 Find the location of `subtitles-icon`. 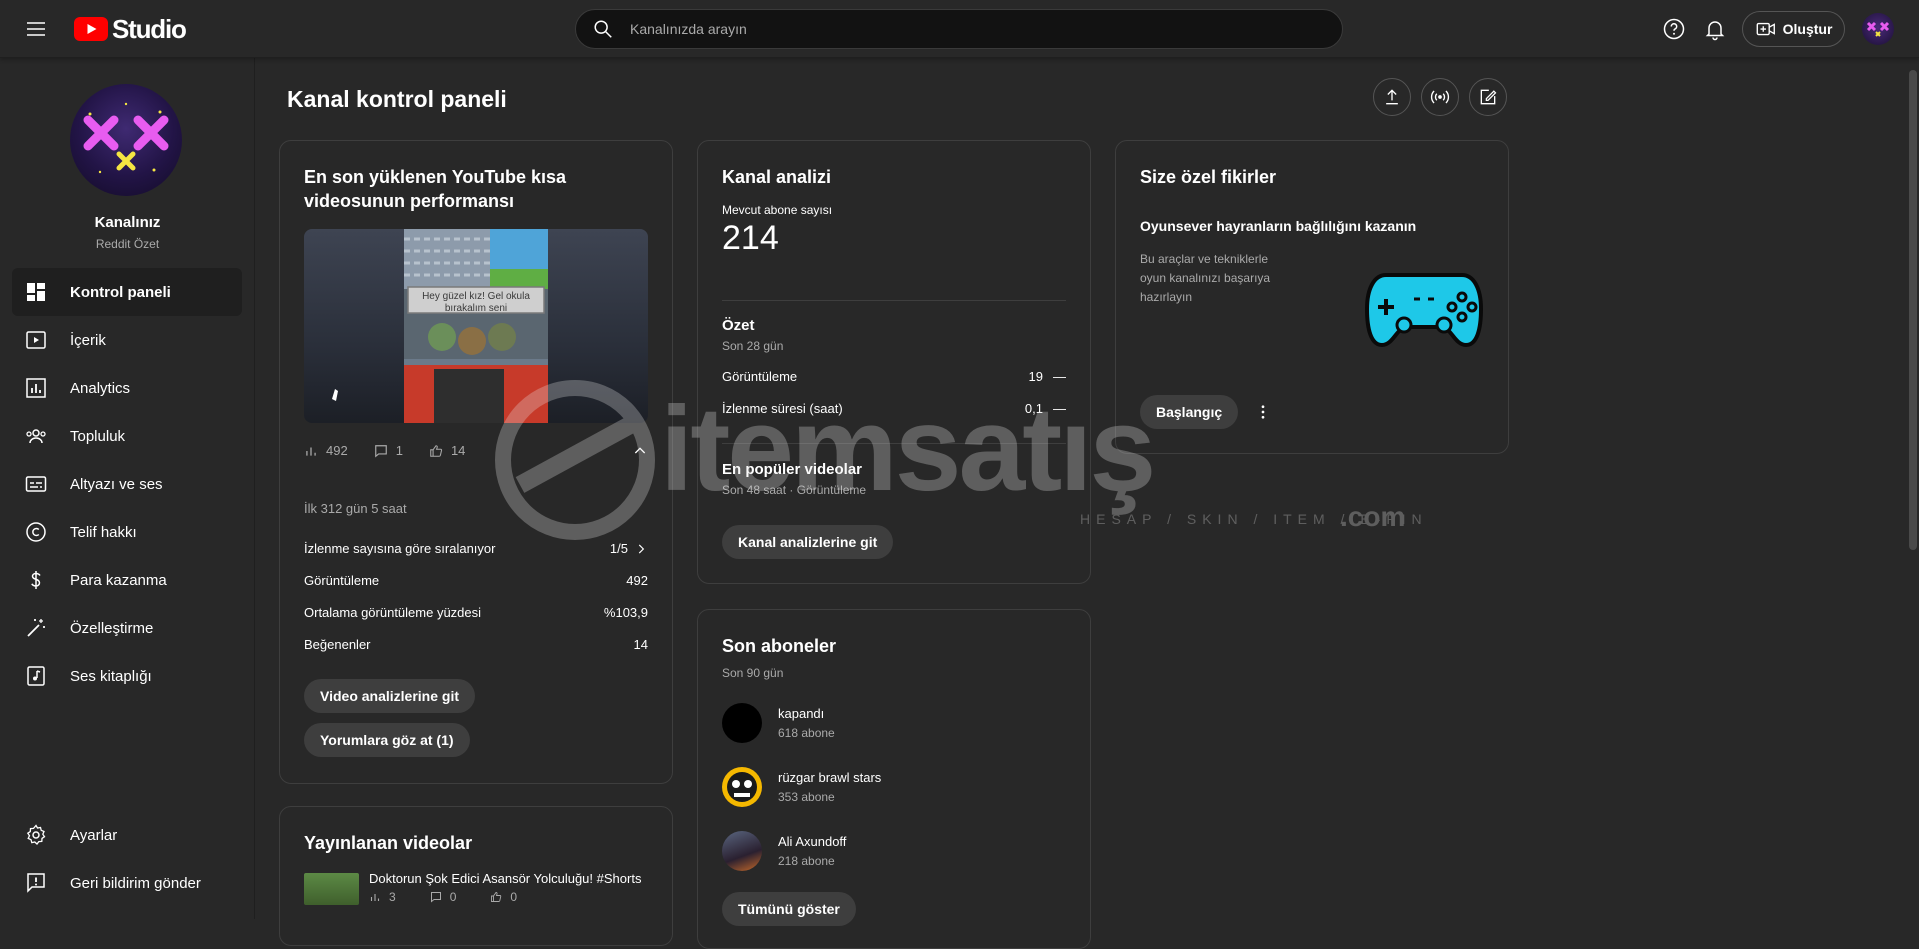

subtitles-icon is located at coordinates (36, 484).